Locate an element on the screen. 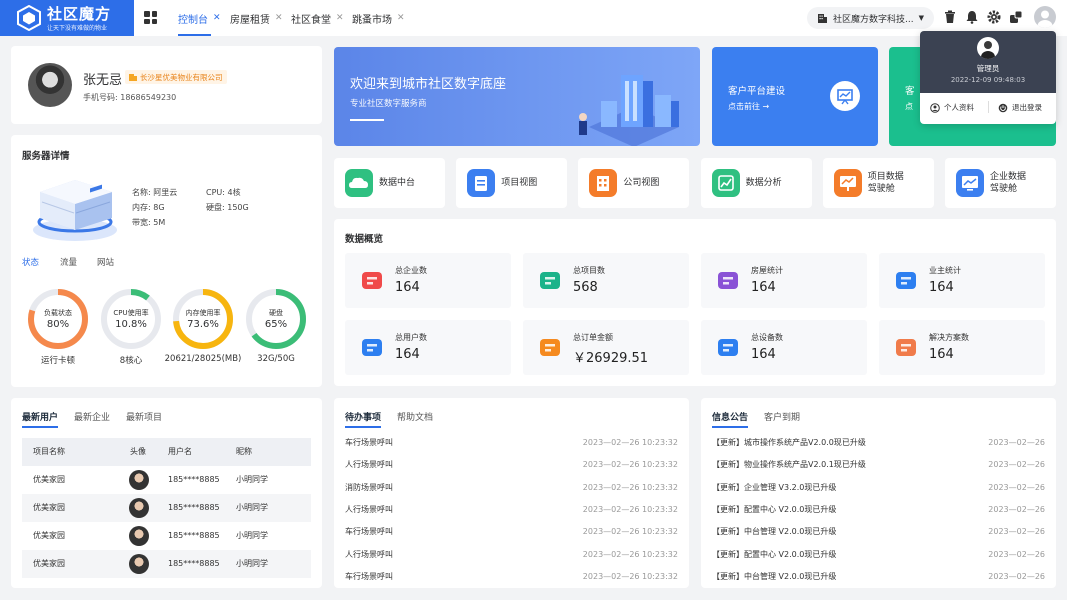 The width and height of the screenshot is (1067, 600). gear-icon is located at coordinates (994, 17).